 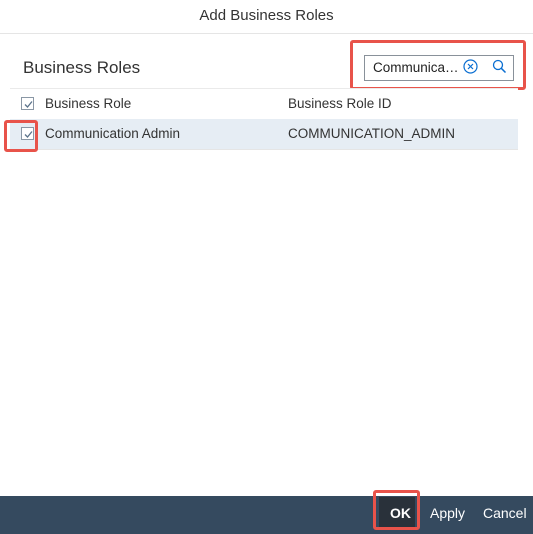 I want to click on column-header-business-role-id: Business Role ID, so click(x=340, y=103).